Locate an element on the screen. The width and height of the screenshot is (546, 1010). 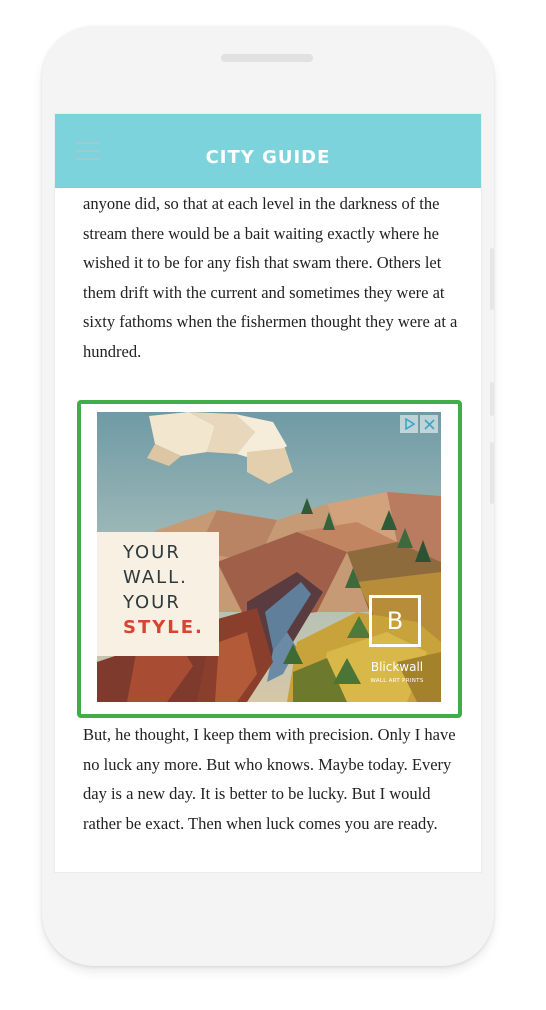
brand-logo-icon: B is located at coordinates (395, 621).